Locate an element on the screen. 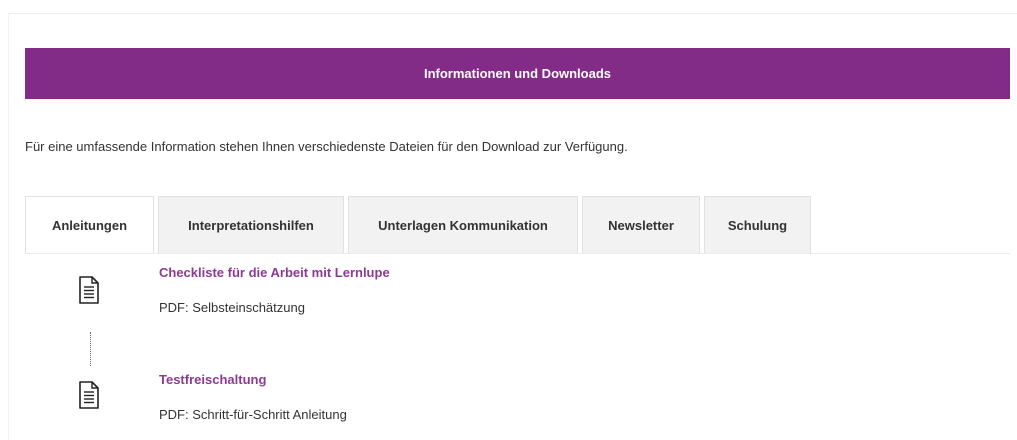 This screenshot has height=440, width=1017. section-header: Informationen und Downloads is located at coordinates (517, 73).